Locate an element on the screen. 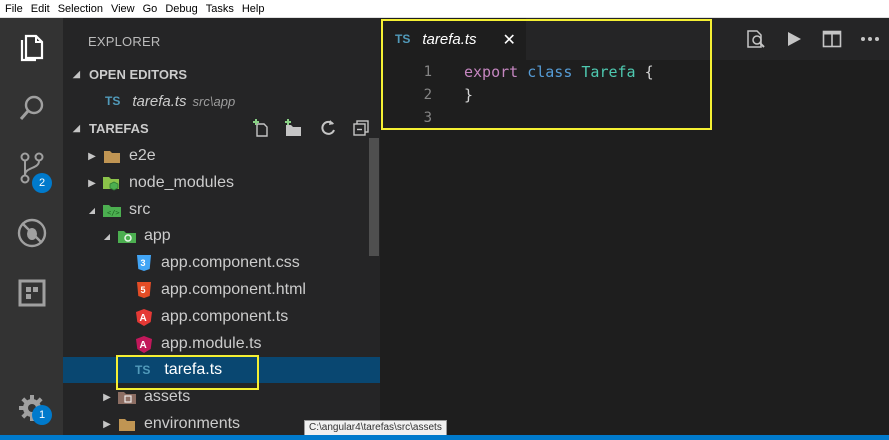 This screenshot has width=889, height=440. find-references-button is located at coordinates (756, 39).